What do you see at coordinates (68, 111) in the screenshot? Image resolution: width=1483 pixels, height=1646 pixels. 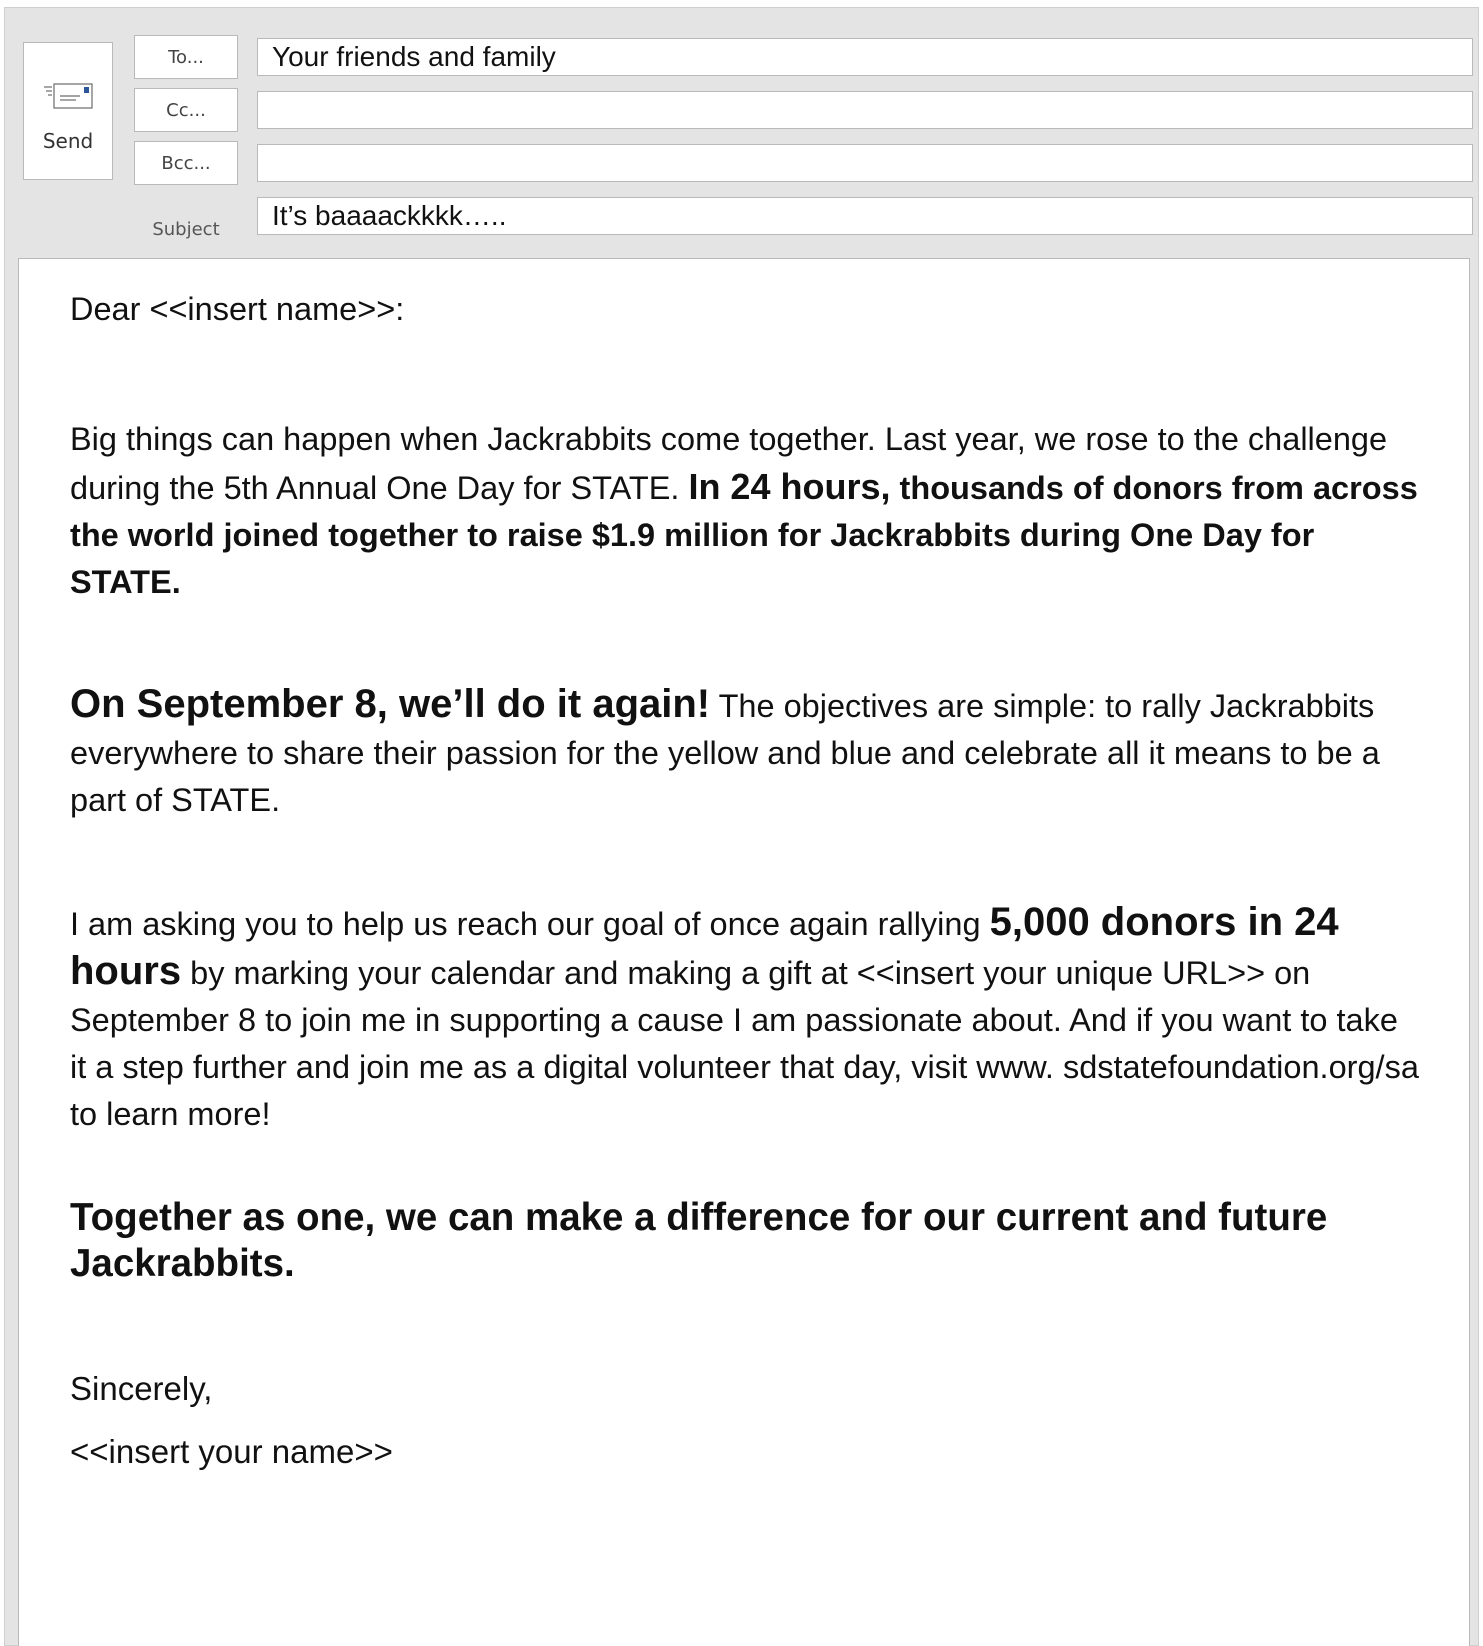 I see `send-button: Send` at bounding box center [68, 111].